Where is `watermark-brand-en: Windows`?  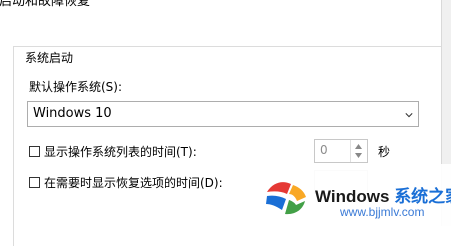
watermark-brand-en: Windows is located at coordinates (352, 196).